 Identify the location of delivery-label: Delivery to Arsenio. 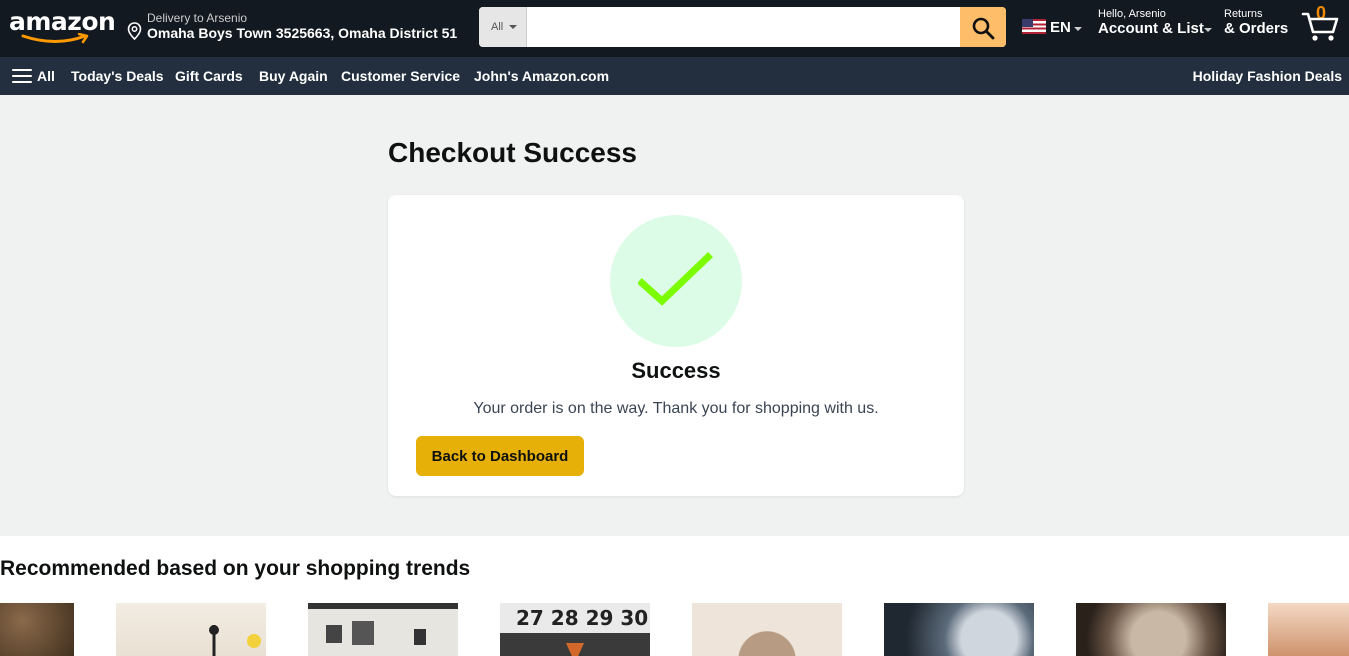
(197, 18).